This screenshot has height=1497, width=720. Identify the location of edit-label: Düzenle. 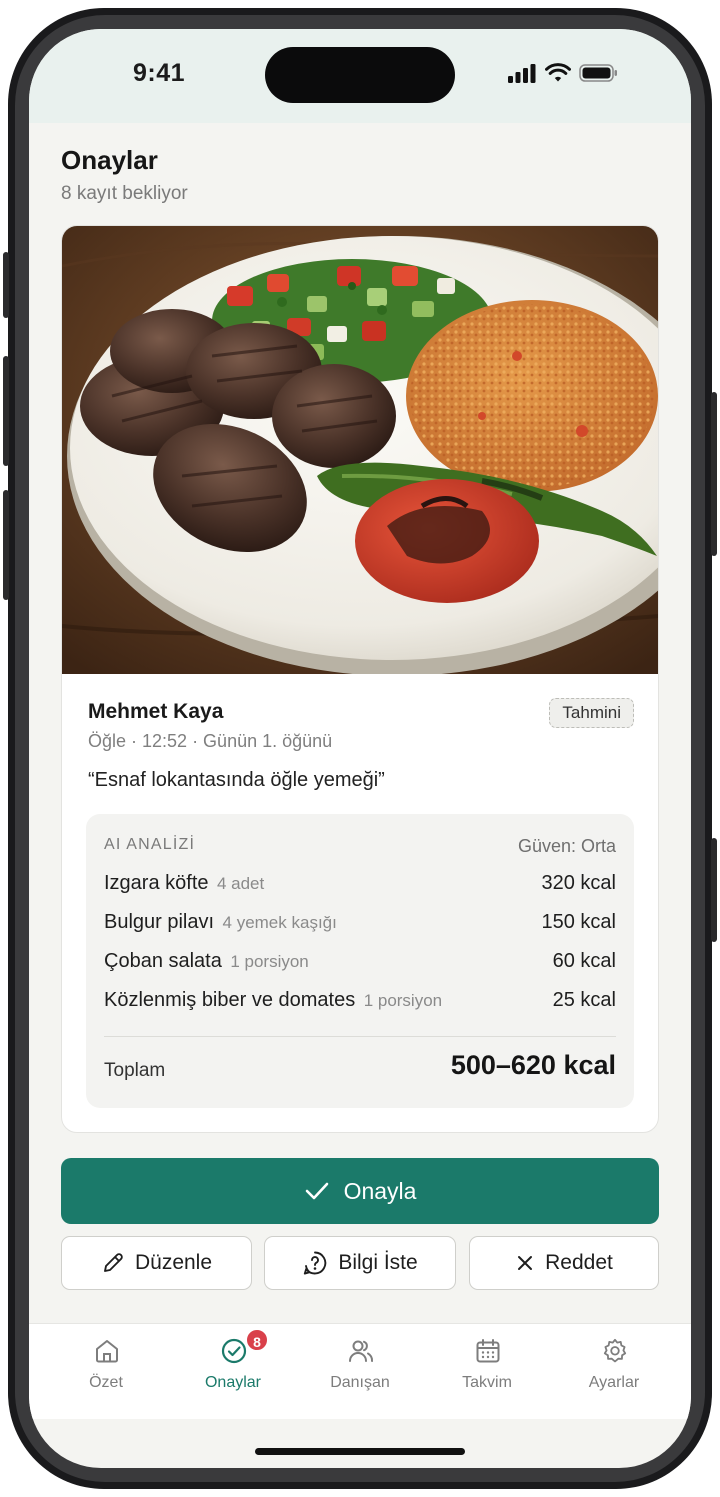
(173, 1262).